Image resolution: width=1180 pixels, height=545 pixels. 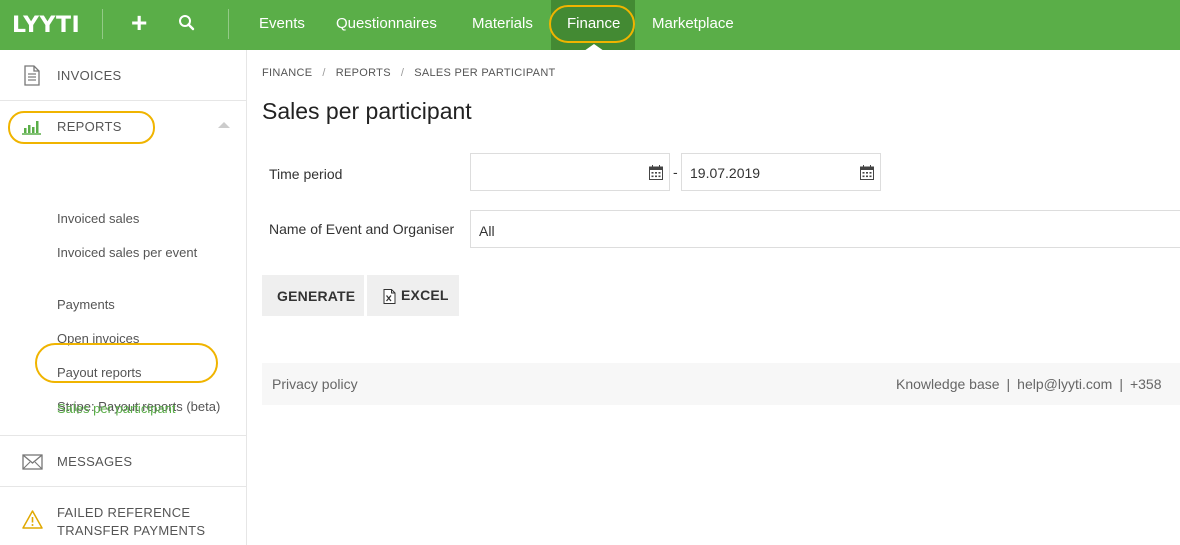 What do you see at coordinates (147, 305) in the screenshot?
I see `sidebar-item-payments: Payments` at bounding box center [147, 305].